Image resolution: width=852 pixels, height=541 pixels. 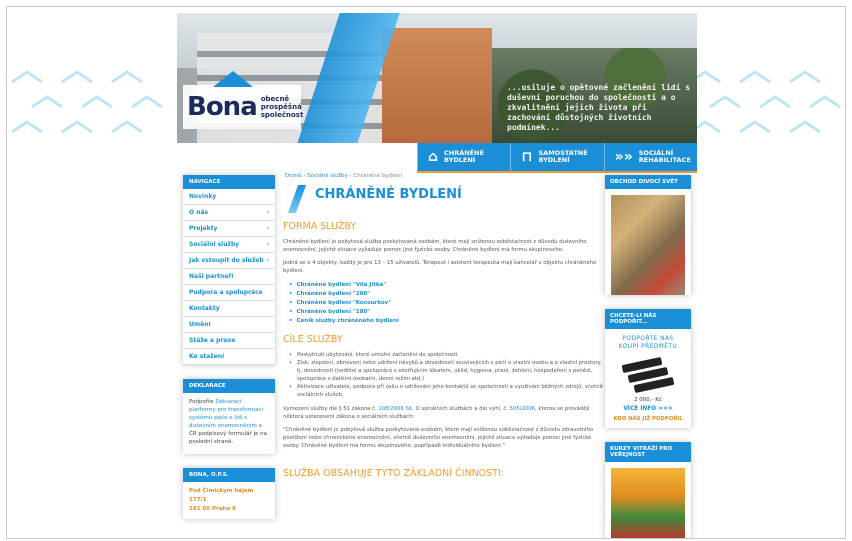 I want to click on law-link-108: 108/2006 Sb., so click(x=395, y=409).